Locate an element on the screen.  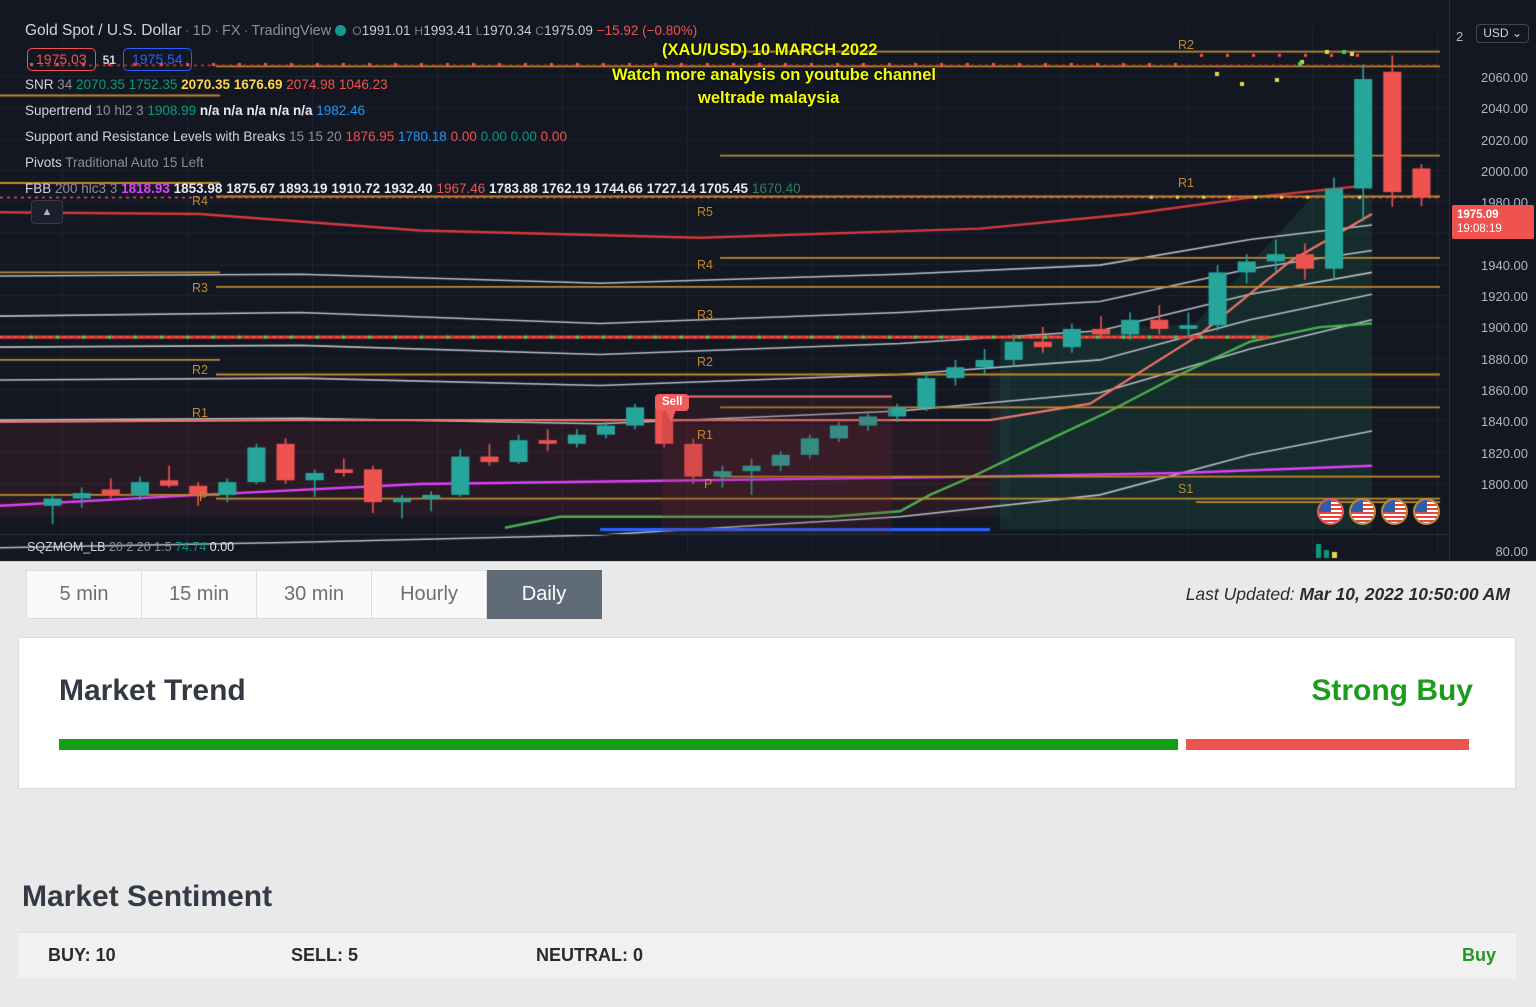
annotation-line-2: Watch more analysis on youtube channel is located at coordinates (774, 75).